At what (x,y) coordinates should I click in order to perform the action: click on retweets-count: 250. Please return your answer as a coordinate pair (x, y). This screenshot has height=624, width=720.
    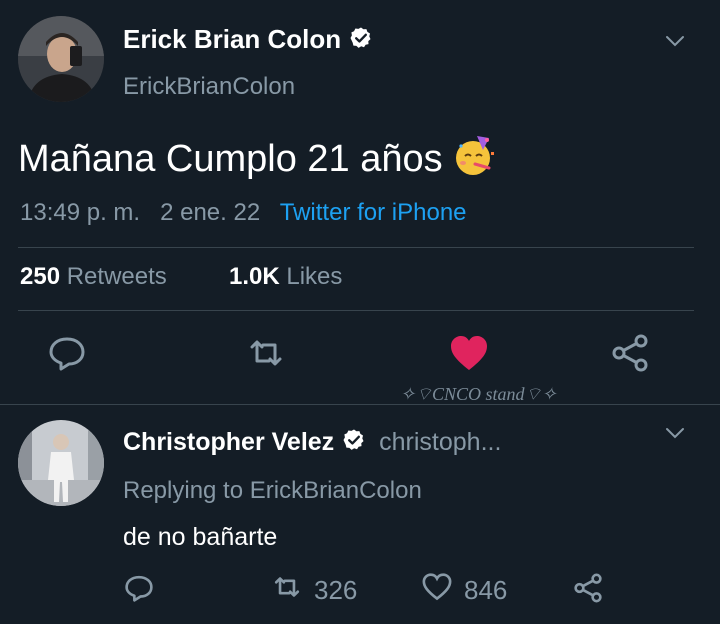
    Looking at the image, I should click on (40, 276).